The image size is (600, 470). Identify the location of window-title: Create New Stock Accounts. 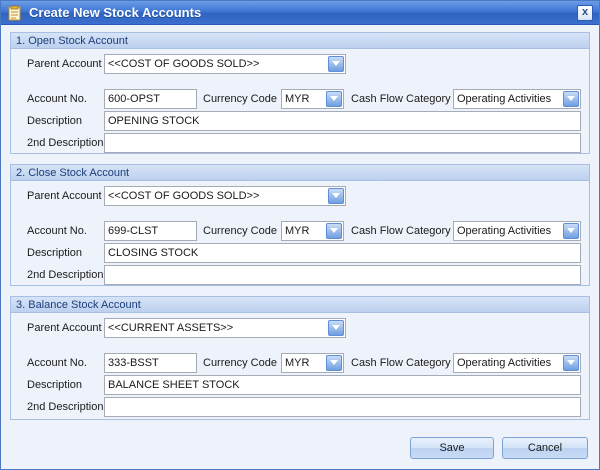
(115, 12).